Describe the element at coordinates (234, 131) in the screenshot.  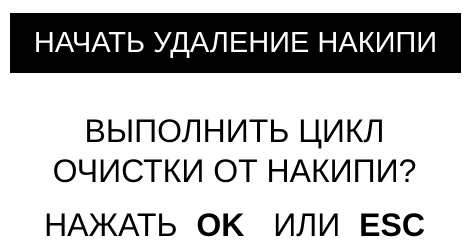
I see `question-line-1: ВЫПОЛНИТЬ ЦИКЛ` at that location.